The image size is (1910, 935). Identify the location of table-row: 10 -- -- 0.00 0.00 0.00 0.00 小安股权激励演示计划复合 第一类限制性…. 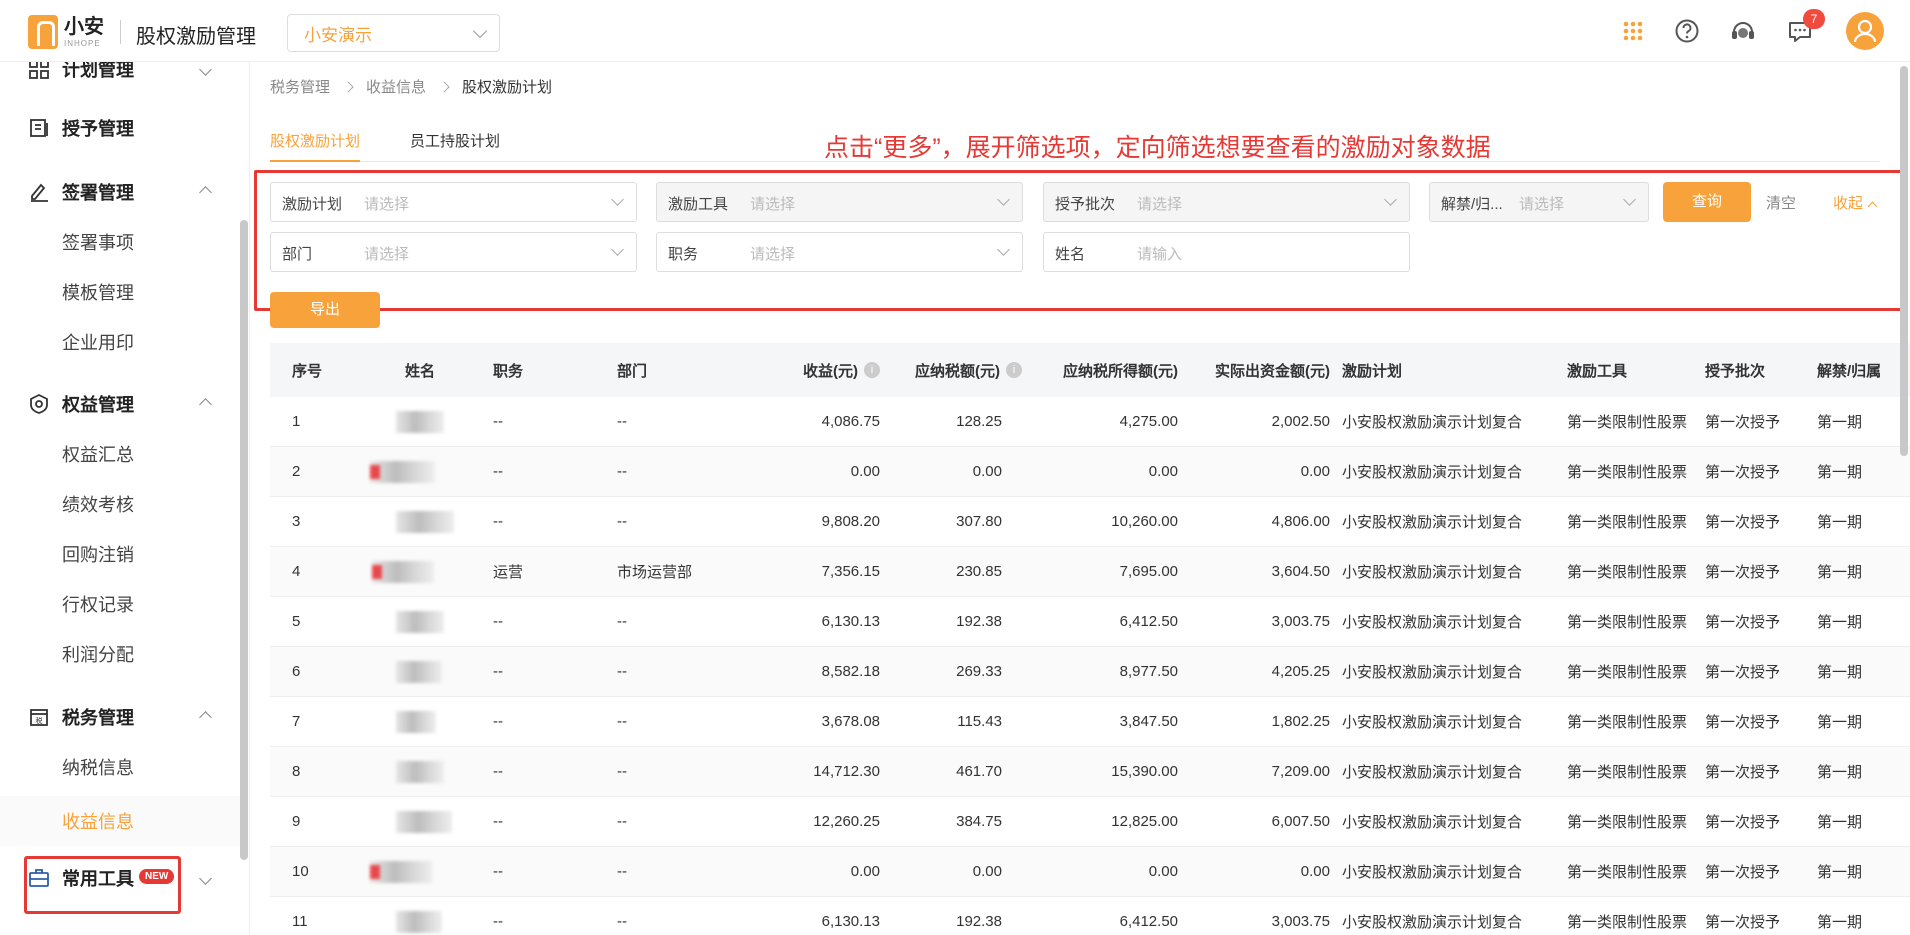
(1090, 872).